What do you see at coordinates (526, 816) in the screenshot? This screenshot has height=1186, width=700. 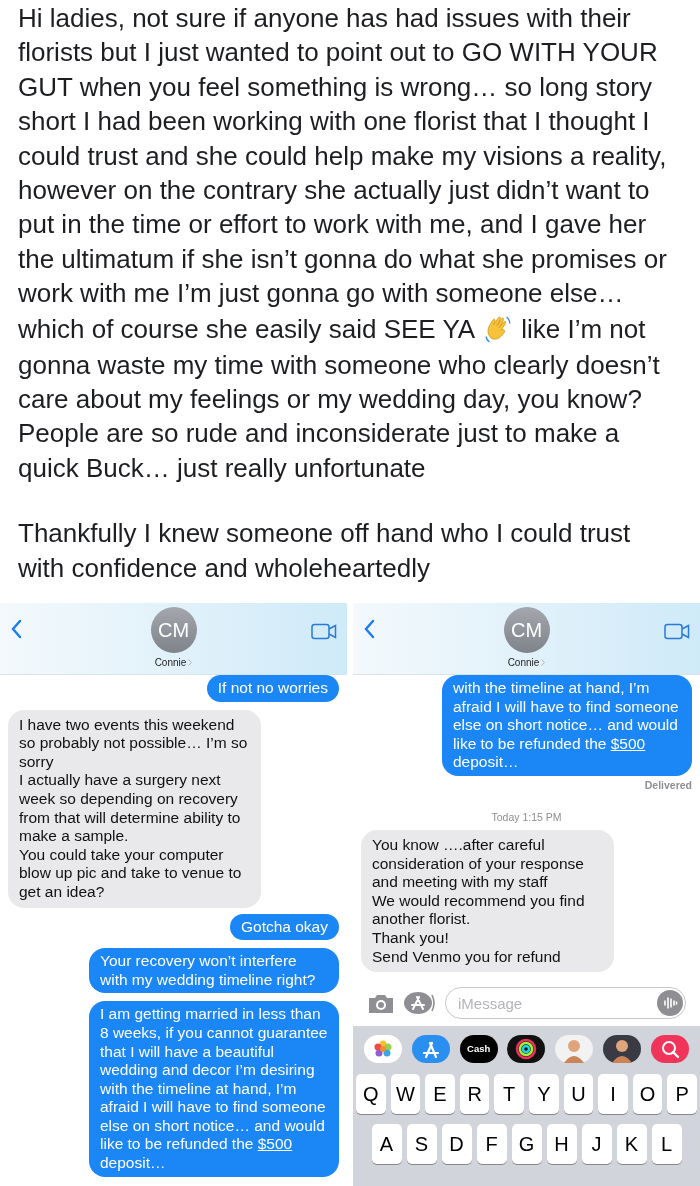 I see `message-timestamp: Today 1:15 PM` at bounding box center [526, 816].